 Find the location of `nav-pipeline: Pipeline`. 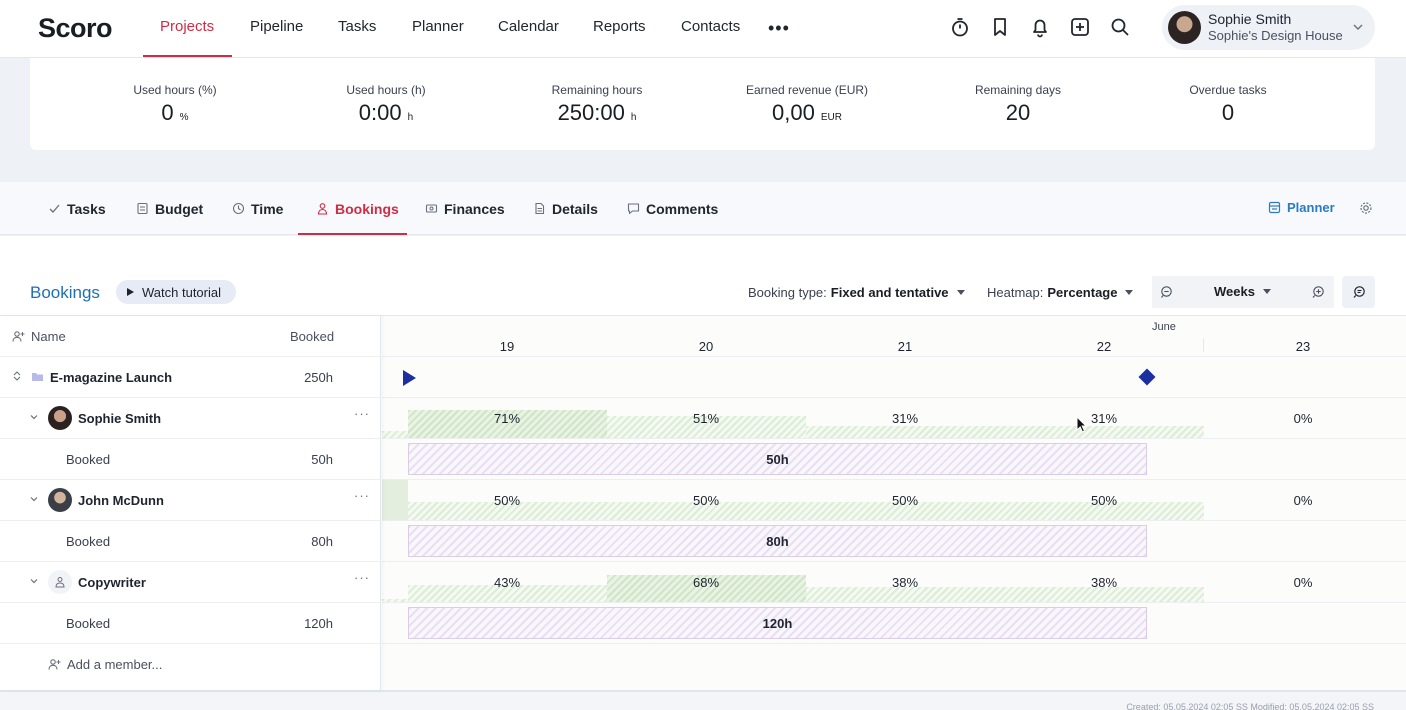

nav-pipeline: Pipeline is located at coordinates (276, 28).